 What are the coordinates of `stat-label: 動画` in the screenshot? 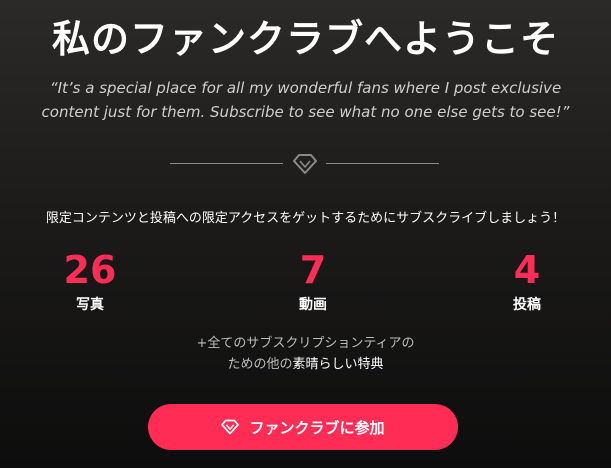 It's located at (313, 305).